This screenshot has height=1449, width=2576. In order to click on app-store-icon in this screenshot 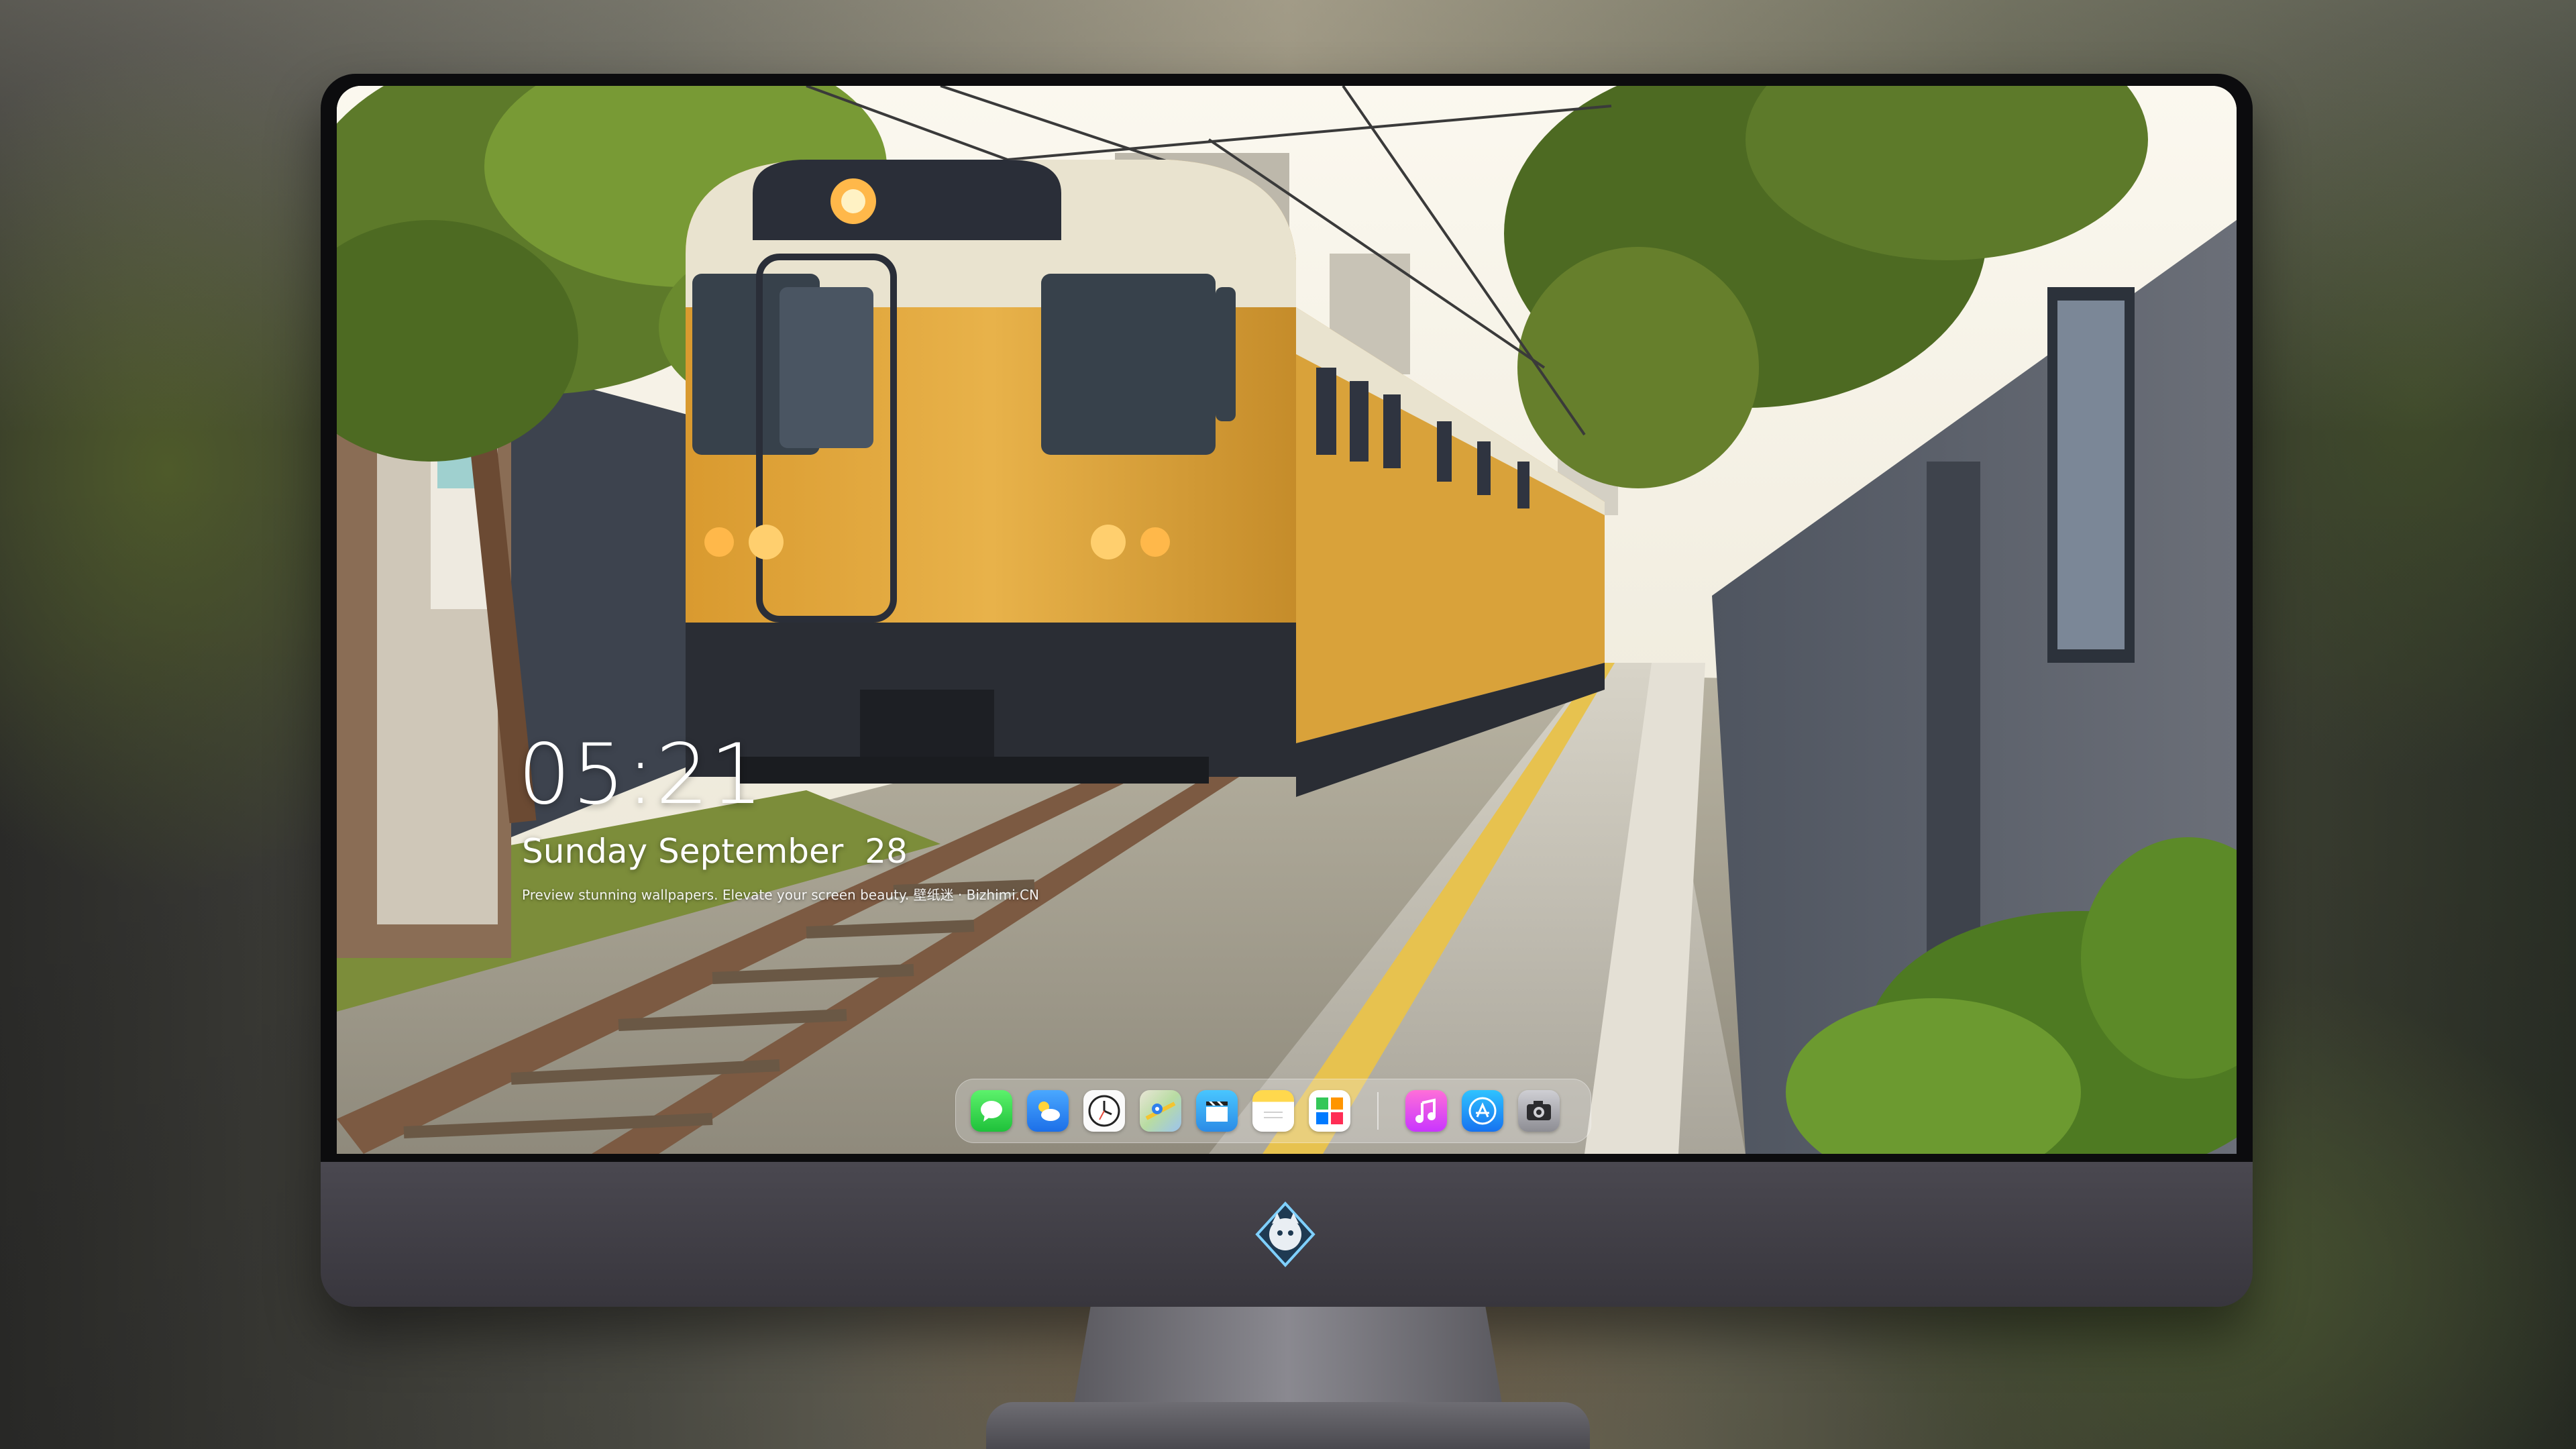, I will do `click(1482, 1111)`.